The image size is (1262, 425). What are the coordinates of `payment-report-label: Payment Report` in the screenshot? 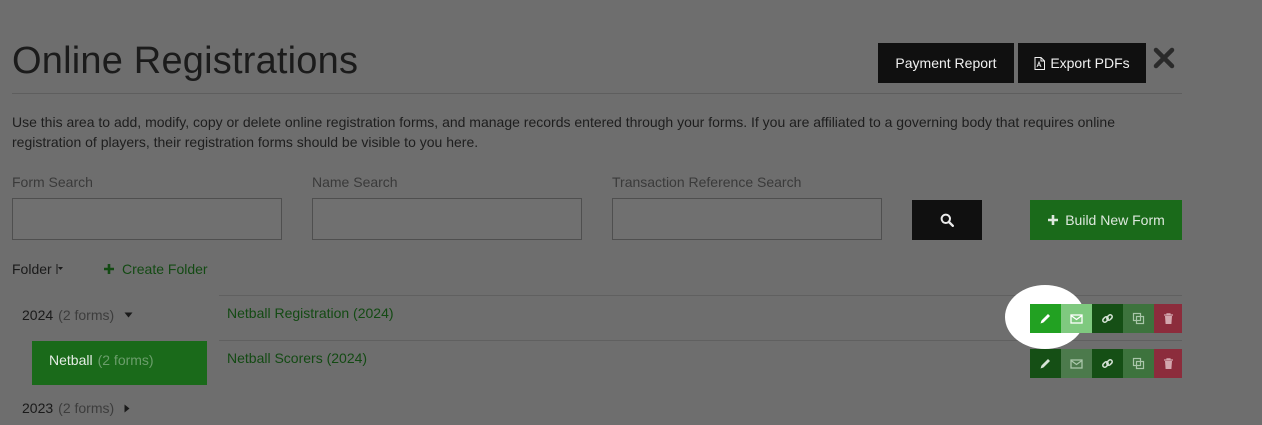 It's located at (946, 63).